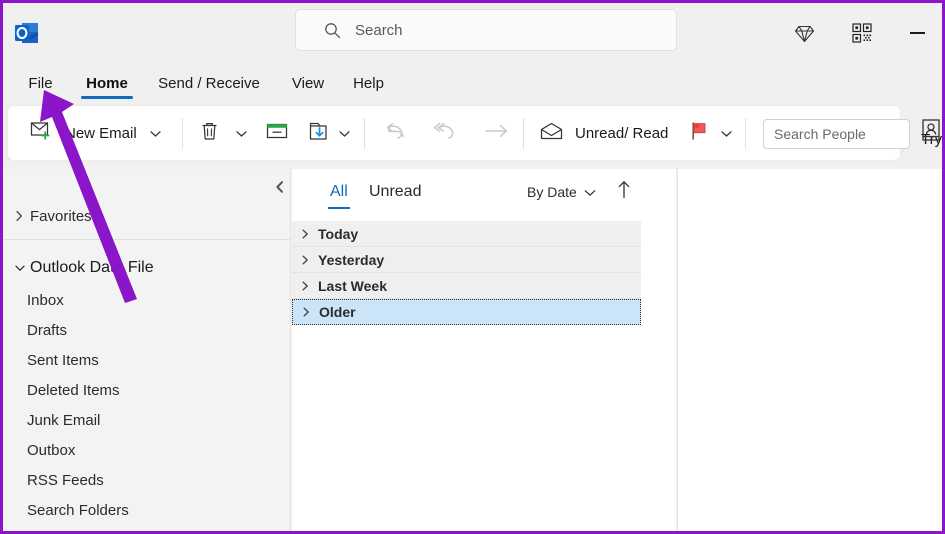  I want to click on unread-read-button: Unread/ Read, so click(604, 133).